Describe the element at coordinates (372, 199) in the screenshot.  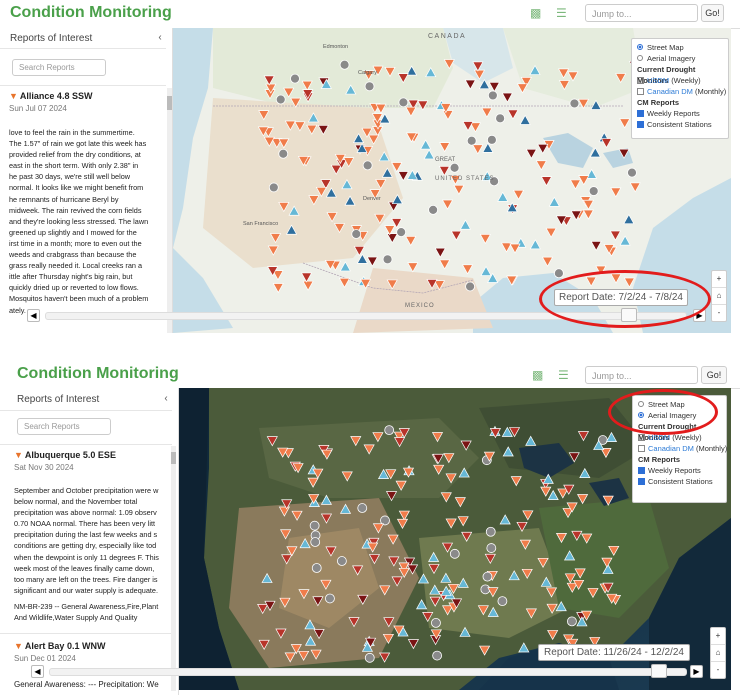
I see `label-denver: Denver` at that location.